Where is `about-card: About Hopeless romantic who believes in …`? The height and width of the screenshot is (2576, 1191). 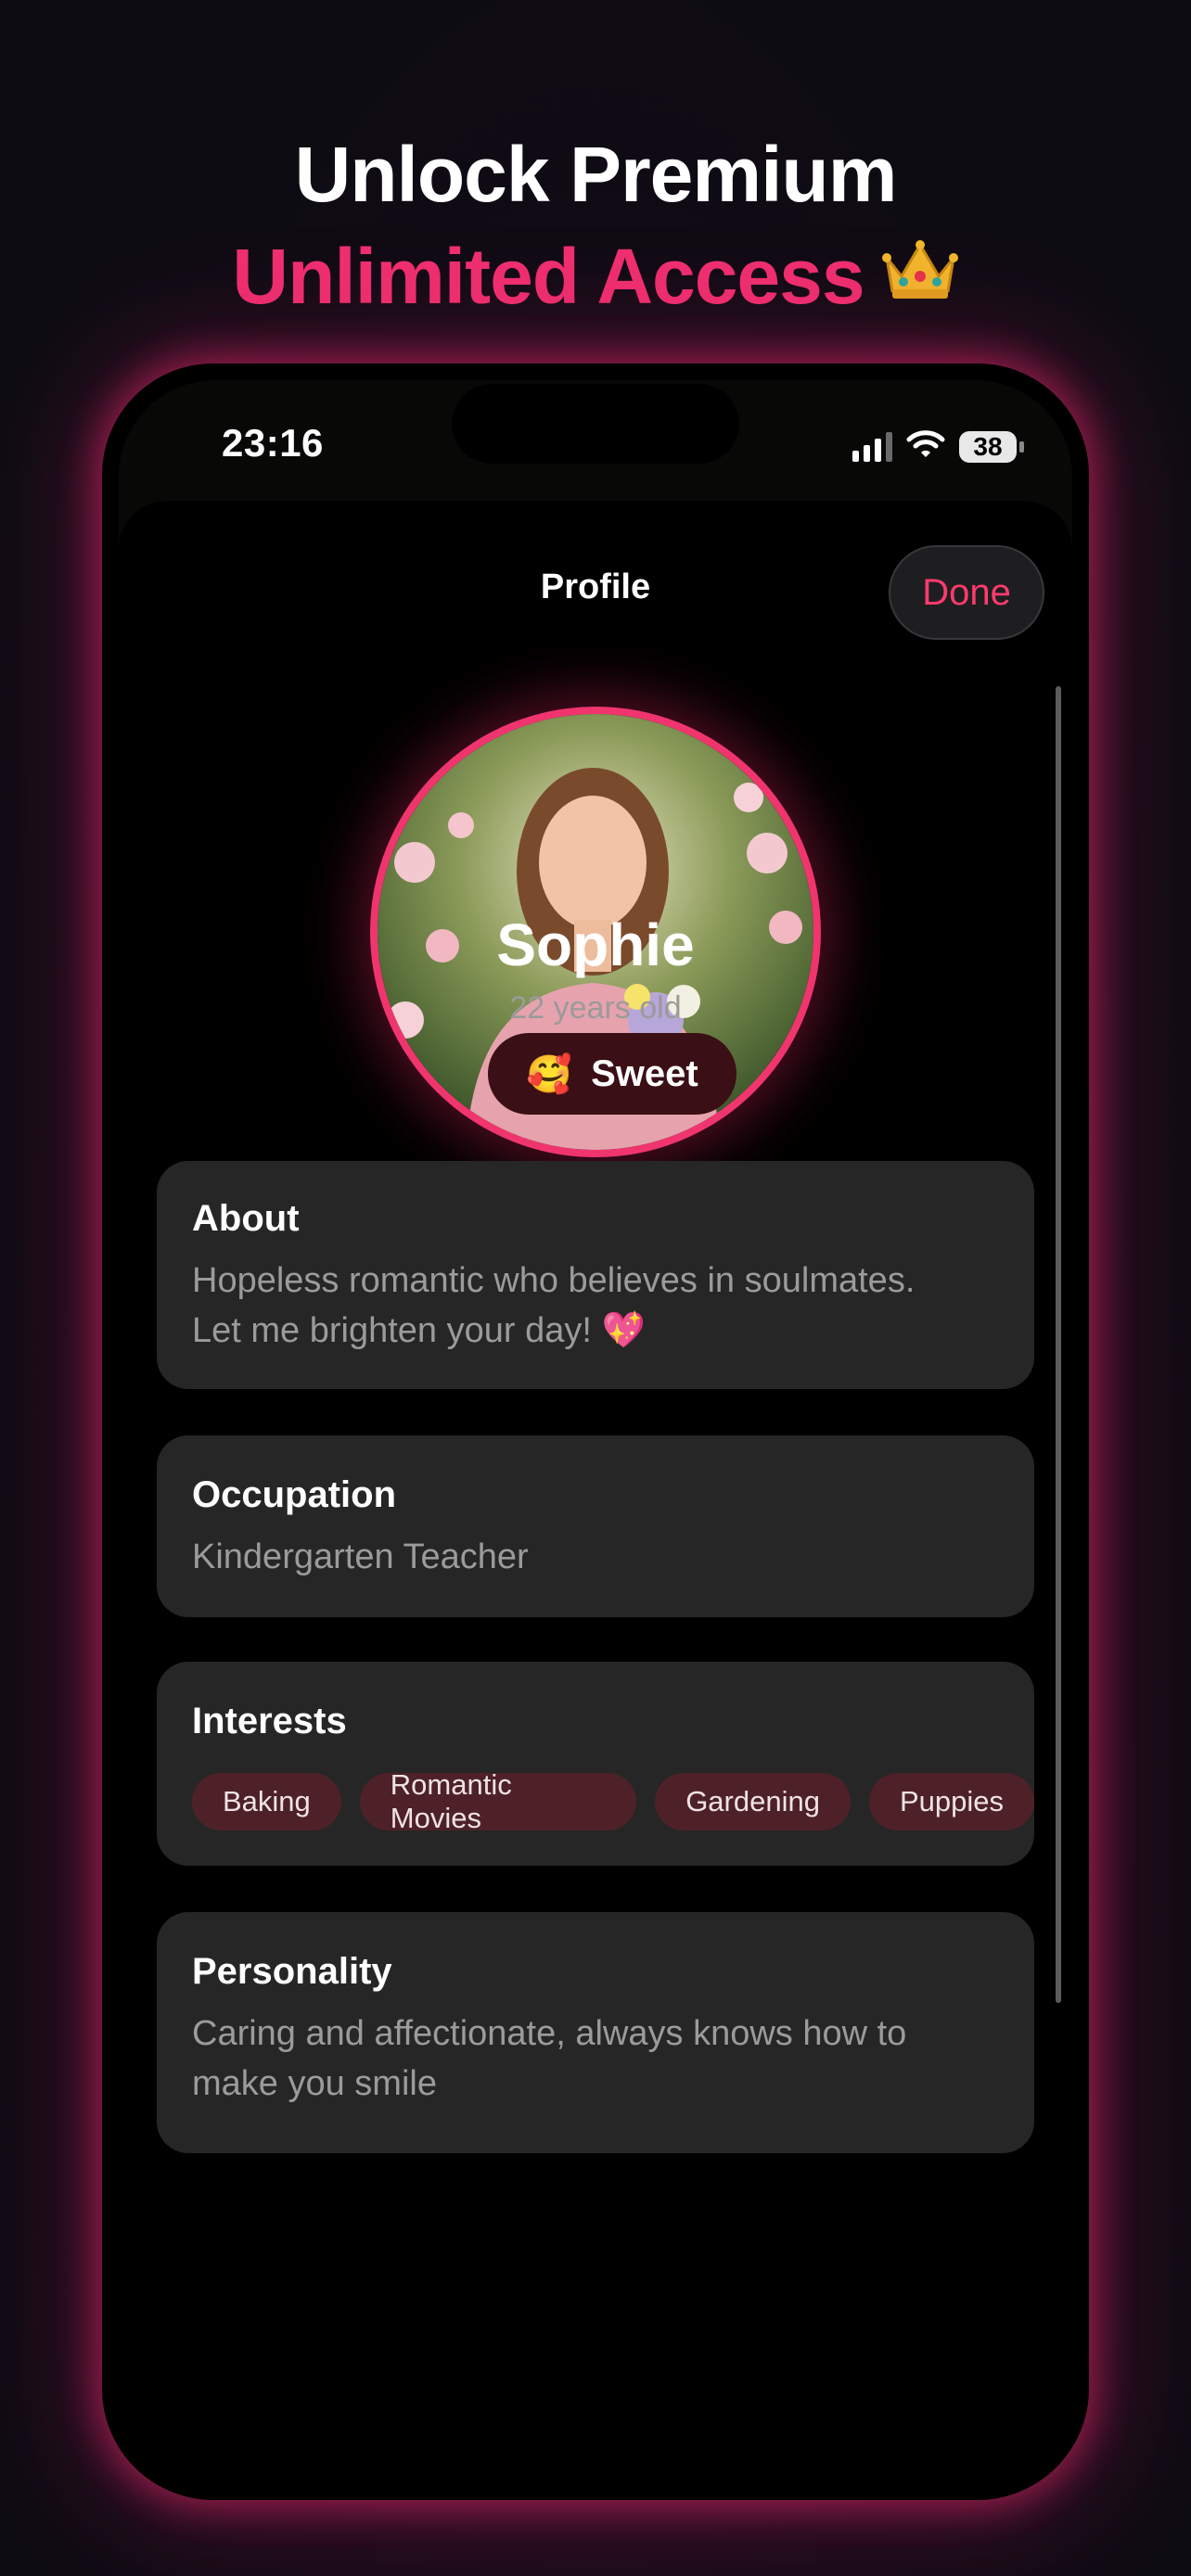 about-card: About Hopeless romantic who believes in … is located at coordinates (595, 1275).